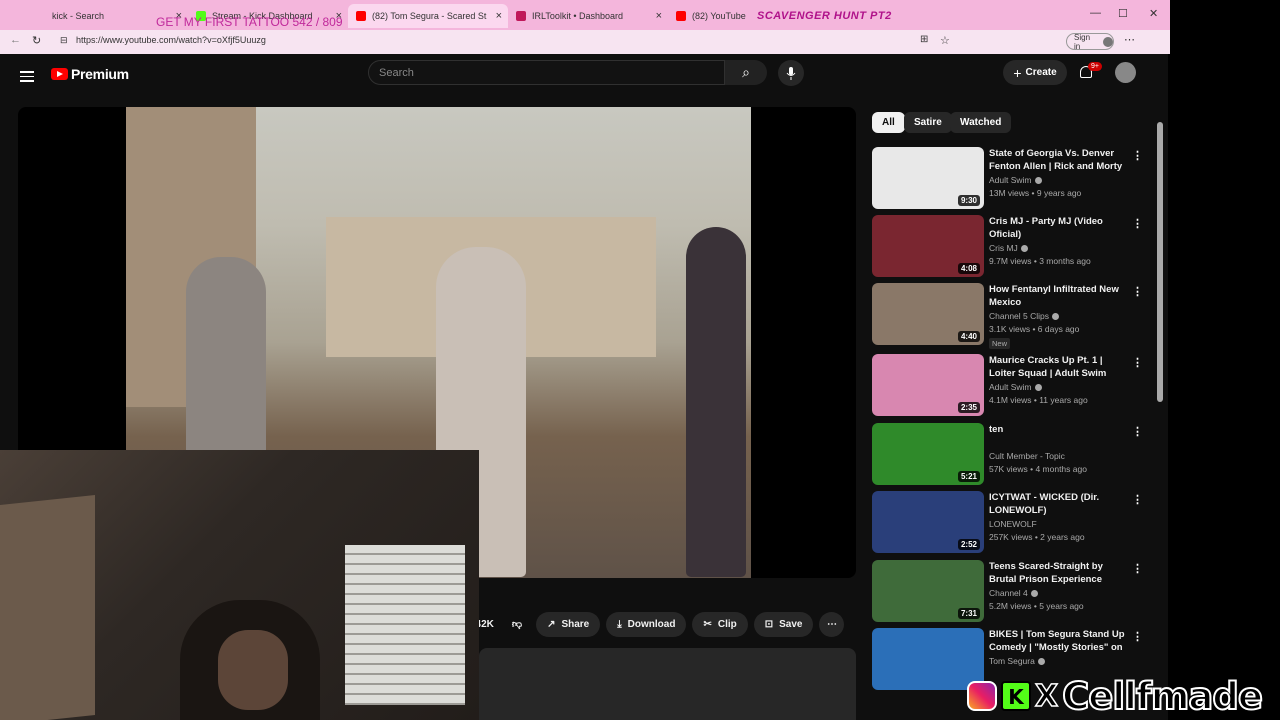 This screenshot has width=1280, height=720. I want to click on profile-icon, so click(1108, 41).